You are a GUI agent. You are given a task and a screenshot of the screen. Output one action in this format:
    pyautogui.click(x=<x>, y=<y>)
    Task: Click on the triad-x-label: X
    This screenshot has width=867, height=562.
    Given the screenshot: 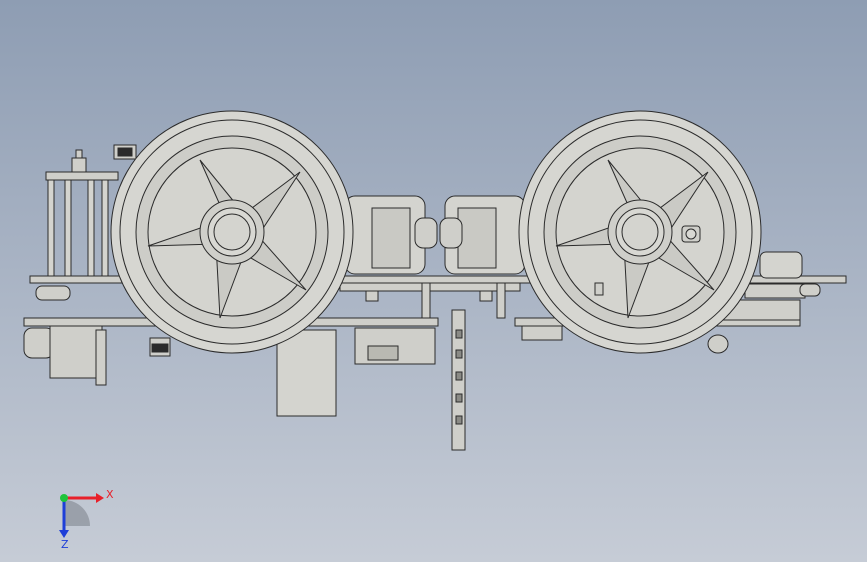 What is the action you would take?
    pyautogui.click(x=110, y=494)
    